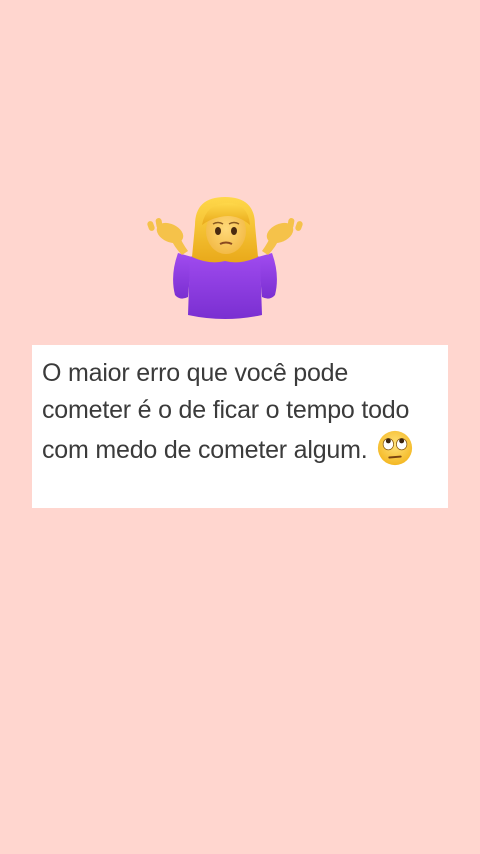 This screenshot has width=480, height=854. What do you see at coordinates (395, 448) in the screenshot?
I see `face-with-rolling-eyes-icon` at bounding box center [395, 448].